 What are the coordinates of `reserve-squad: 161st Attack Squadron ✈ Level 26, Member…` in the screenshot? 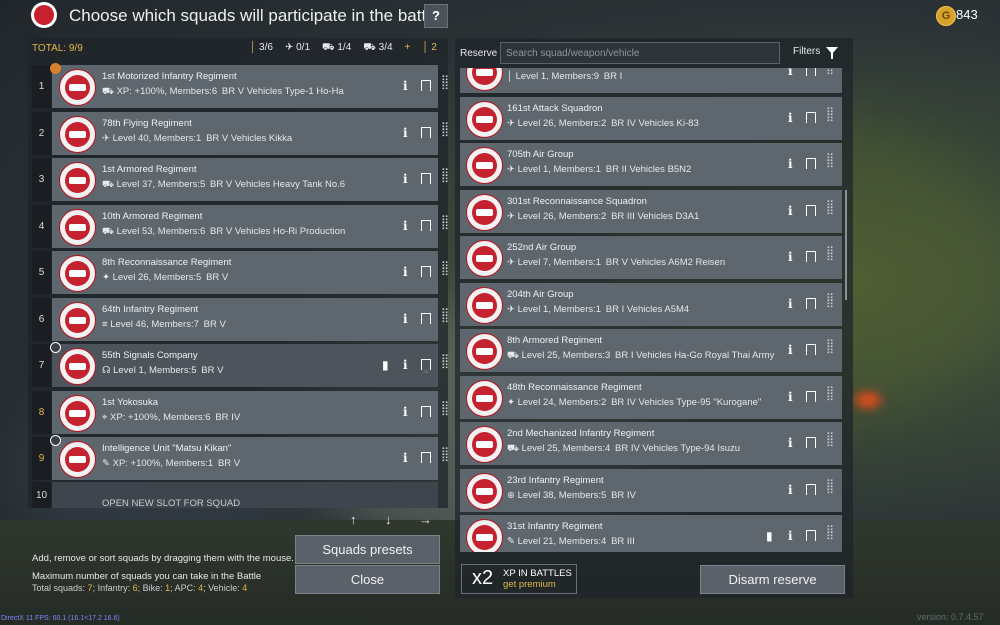 It's located at (651, 118).